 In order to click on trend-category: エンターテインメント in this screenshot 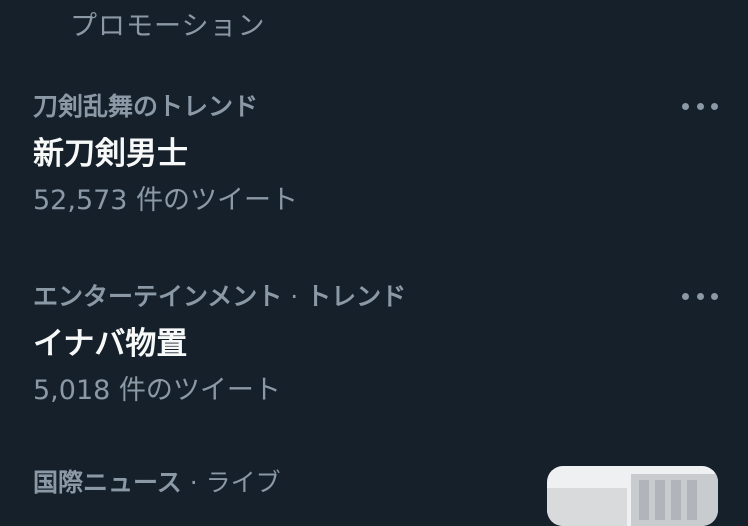, I will do `click(158, 296)`.